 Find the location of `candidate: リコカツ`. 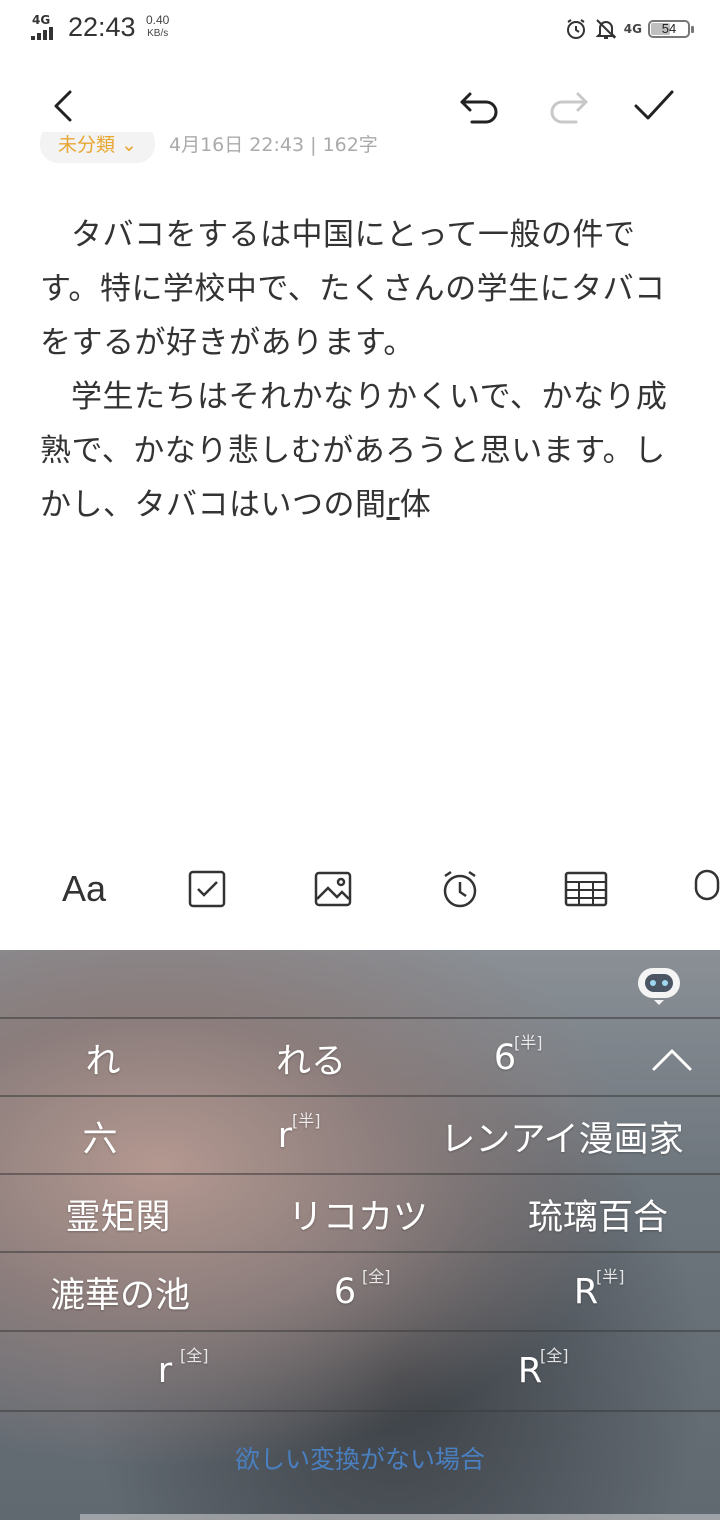

candidate: リコカツ is located at coordinates (358, 1214).